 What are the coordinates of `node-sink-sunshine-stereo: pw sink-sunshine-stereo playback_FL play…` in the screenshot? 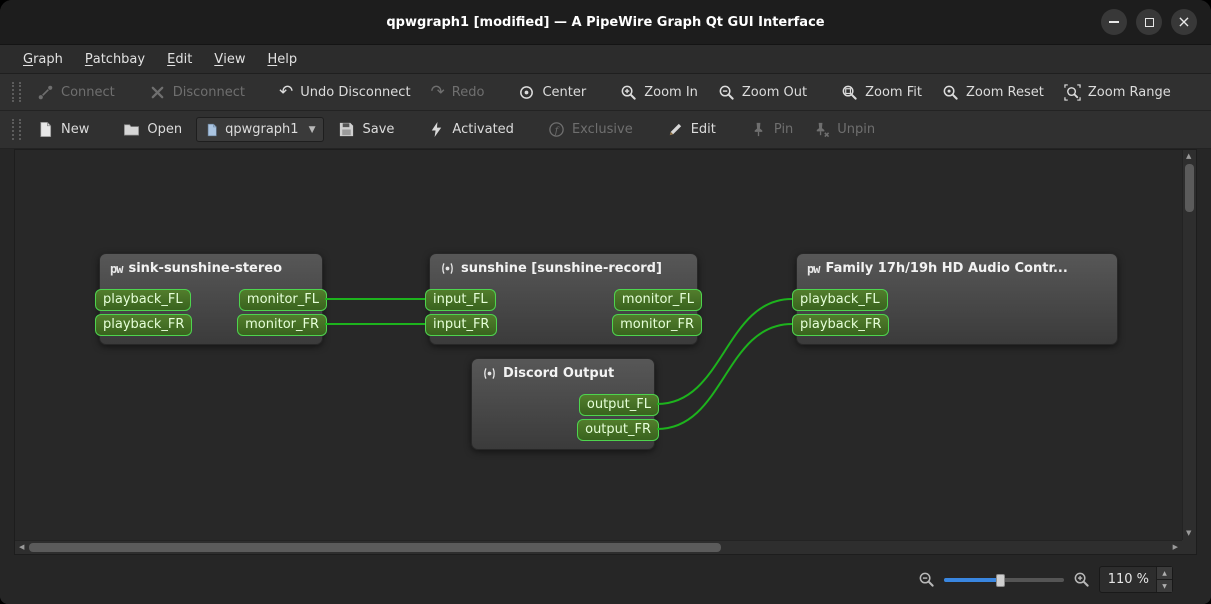 It's located at (211, 299).